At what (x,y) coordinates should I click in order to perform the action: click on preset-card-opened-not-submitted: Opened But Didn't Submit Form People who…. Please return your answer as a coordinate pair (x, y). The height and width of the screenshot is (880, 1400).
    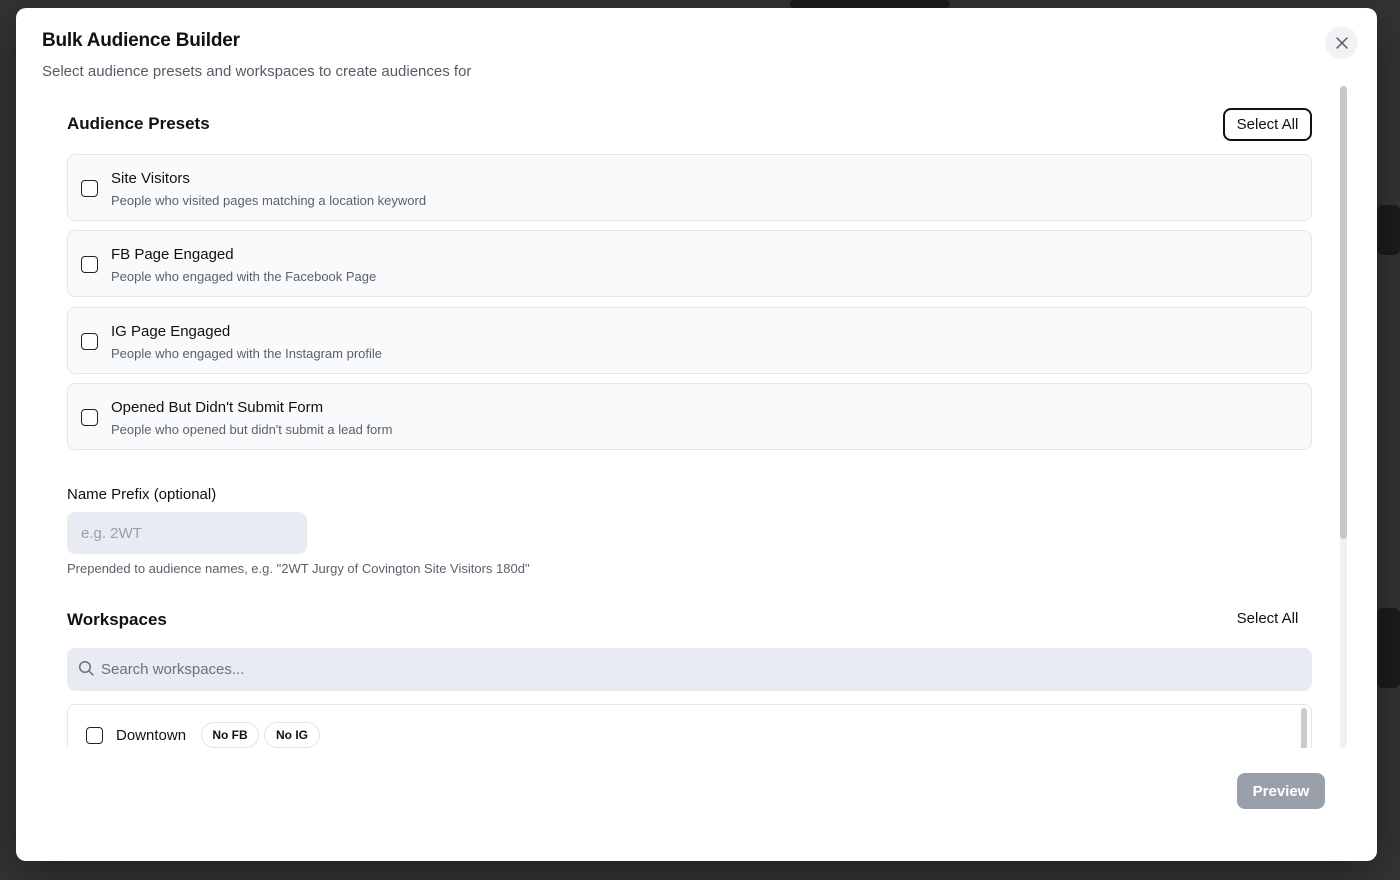
    Looking at the image, I should click on (689, 416).